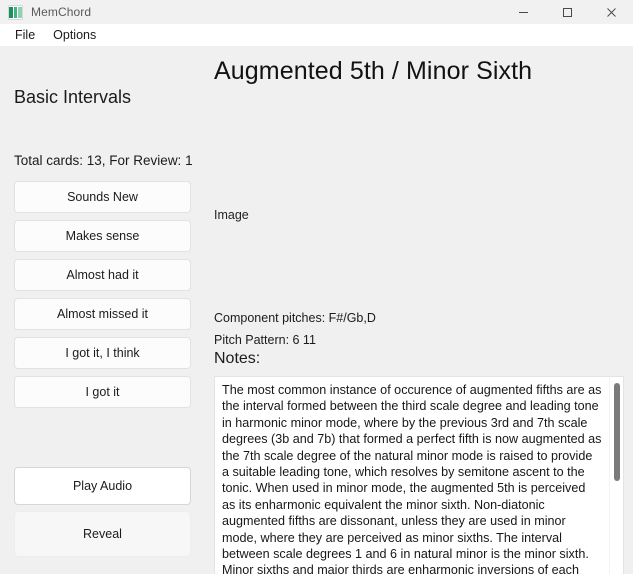 The height and width of the screenshot is (574, 633). What do you see at coordinates (74, 35) in the screenshot?
I see `menu-item-options: Options` at bounding box center [74, 35].